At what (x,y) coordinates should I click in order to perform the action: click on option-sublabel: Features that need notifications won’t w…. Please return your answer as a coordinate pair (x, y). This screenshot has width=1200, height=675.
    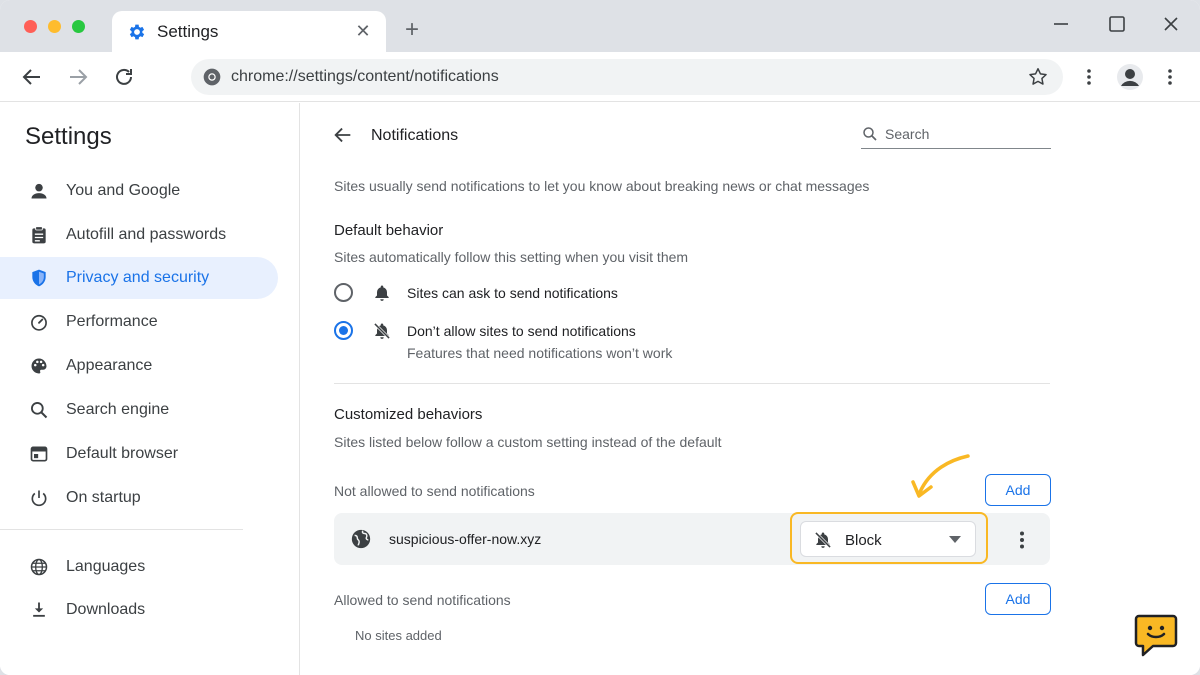
    Looking at the image, I should click on (540, 353).